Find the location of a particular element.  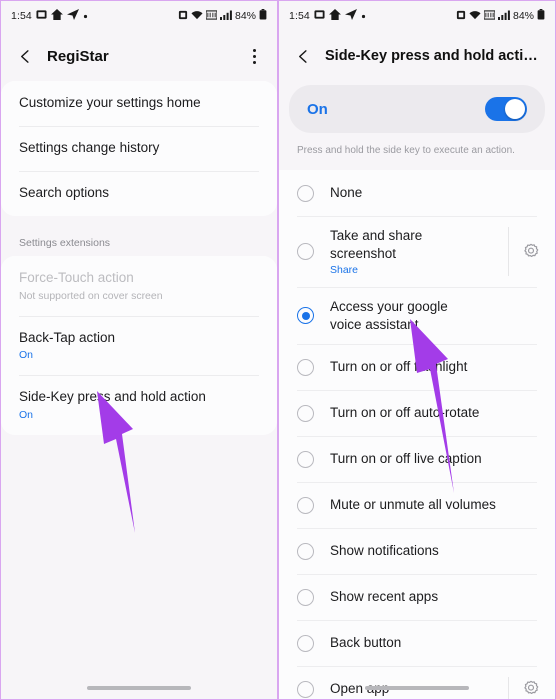

option-row-live-caption: Turn on or off live caption is located at coordinates (417, 459).